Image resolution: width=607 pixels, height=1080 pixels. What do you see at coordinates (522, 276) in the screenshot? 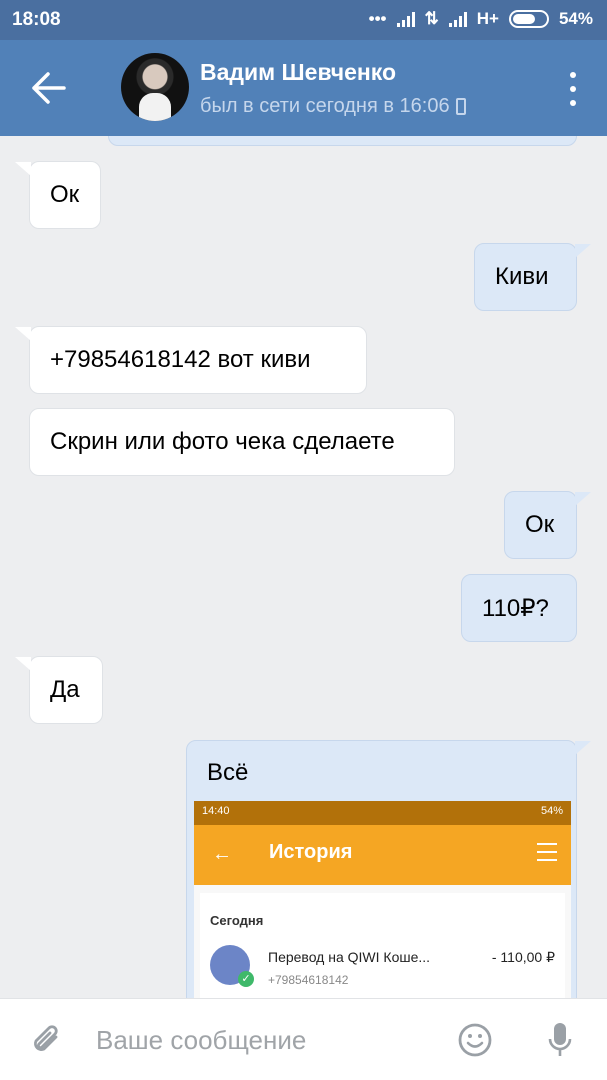
I see `message-text: Киви` at bounding box center [522, 276].